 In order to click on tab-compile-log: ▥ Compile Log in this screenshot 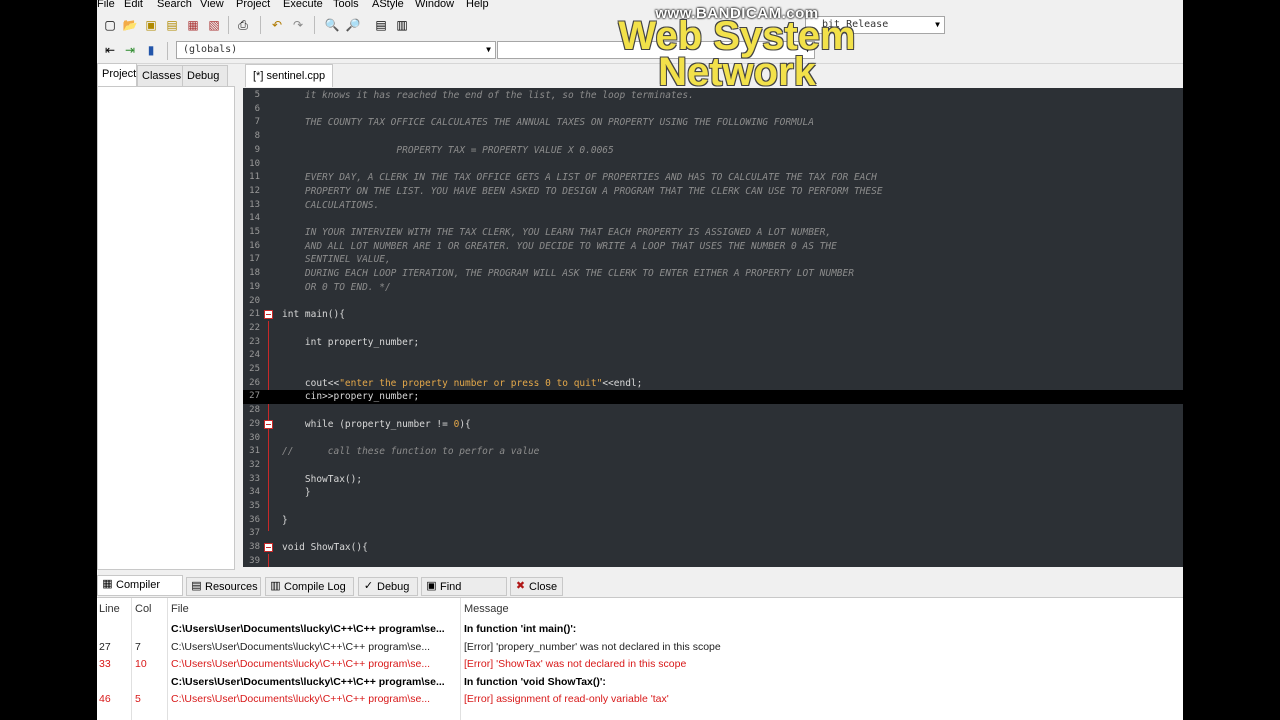, I will do `click(309, 586)`.